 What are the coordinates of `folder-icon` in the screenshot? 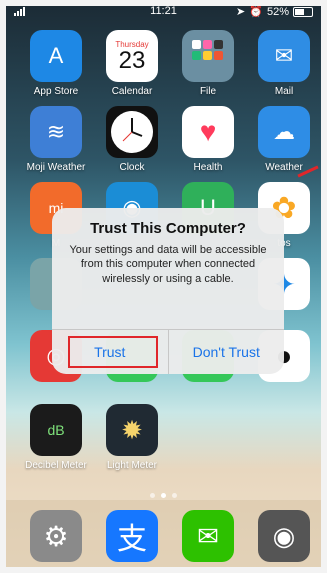 It's located at (208, 56).